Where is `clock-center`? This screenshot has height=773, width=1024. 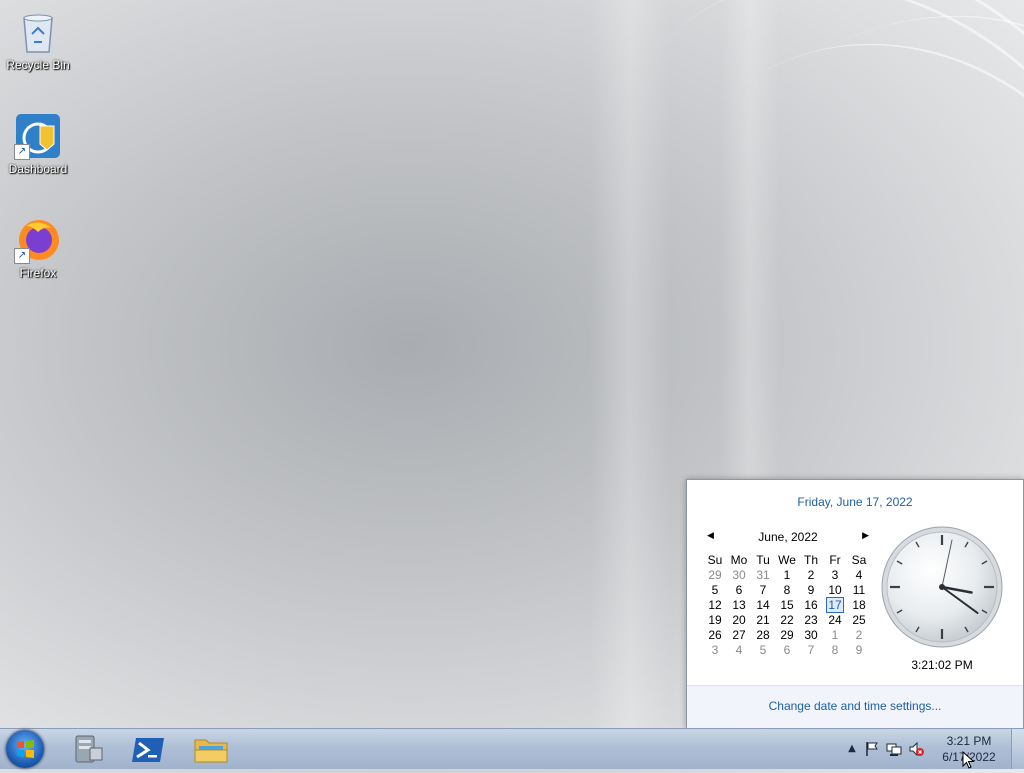 clock-center is located at coordinates (942, 587).